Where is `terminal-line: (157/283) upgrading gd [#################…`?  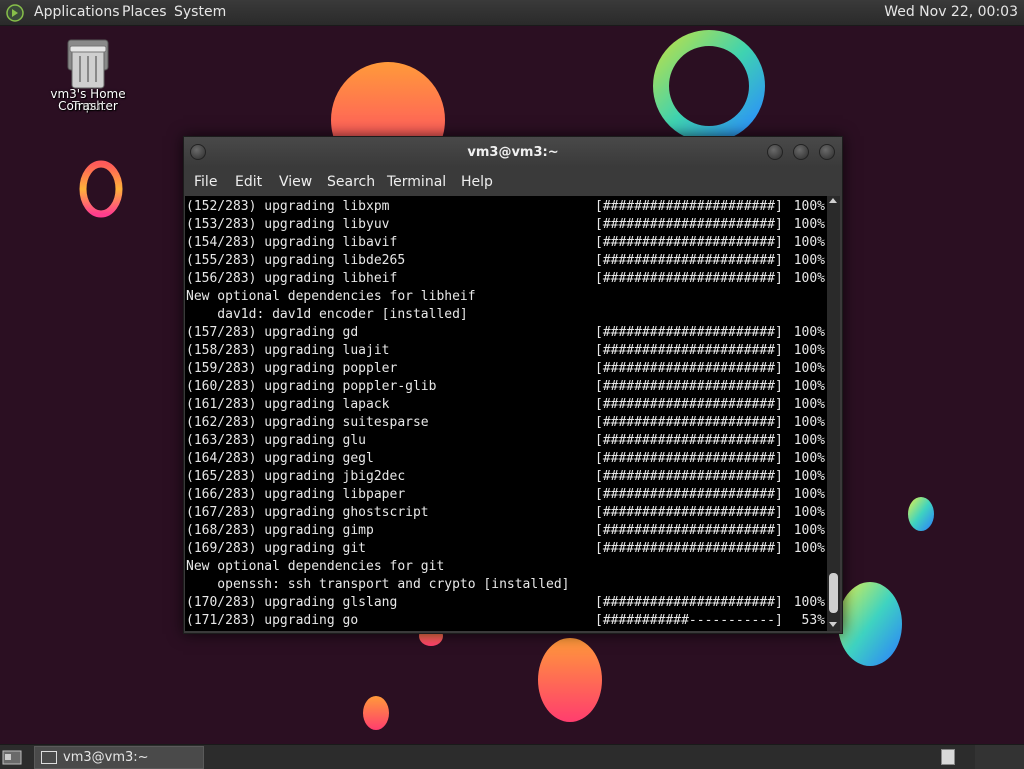
terminal-line: (157/283) upgrading gd [#################… is located at coordinates (506, 333).